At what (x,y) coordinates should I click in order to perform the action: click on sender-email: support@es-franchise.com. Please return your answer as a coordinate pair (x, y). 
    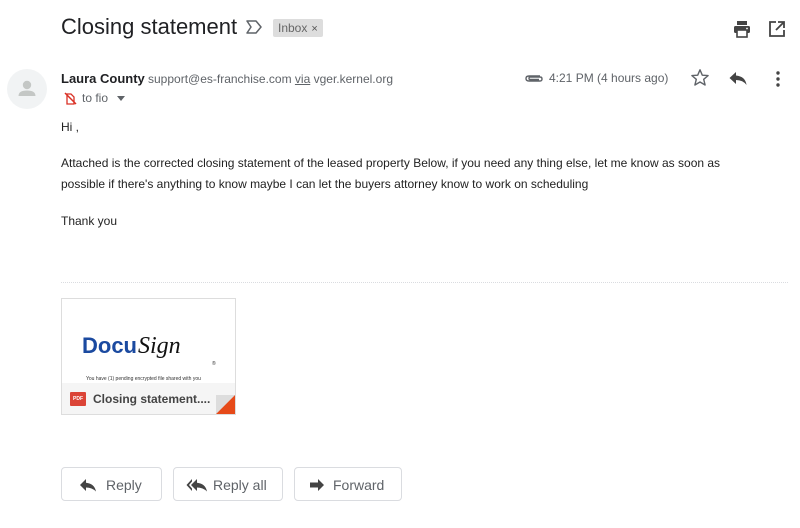
    Looking at the image, I should click on (220, 79).